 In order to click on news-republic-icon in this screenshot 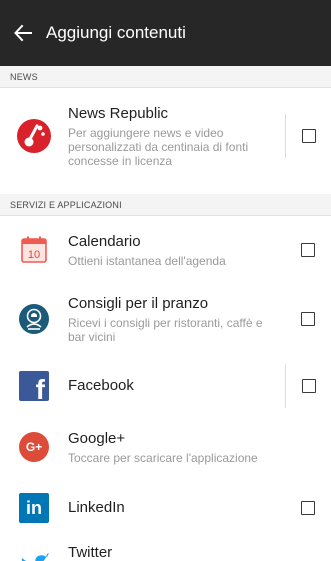, I will do `click(34, 136)`.